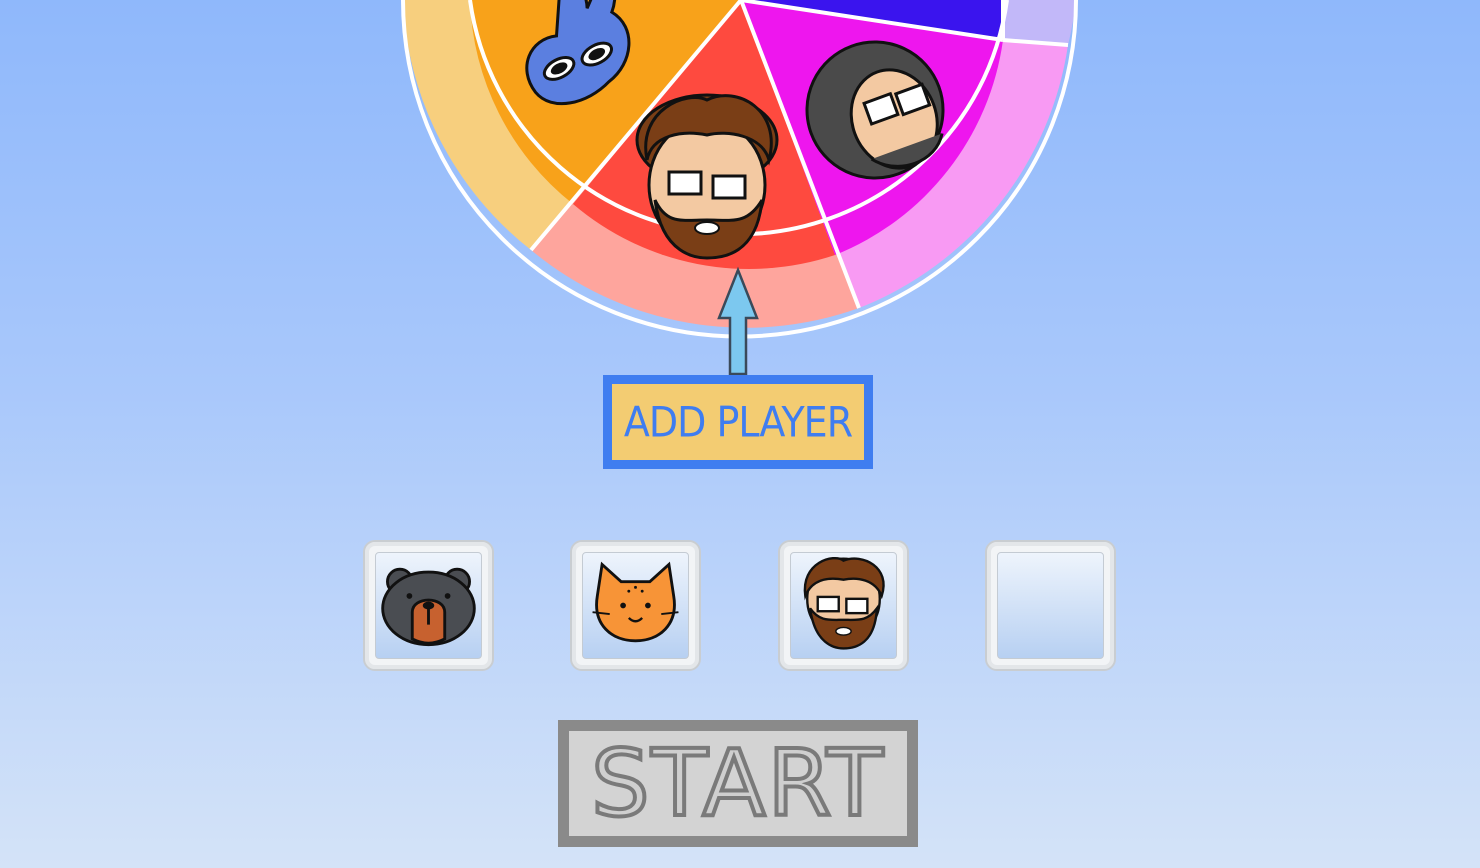  I want to click on bearded-man-avatar-icon, so click(844, 603).